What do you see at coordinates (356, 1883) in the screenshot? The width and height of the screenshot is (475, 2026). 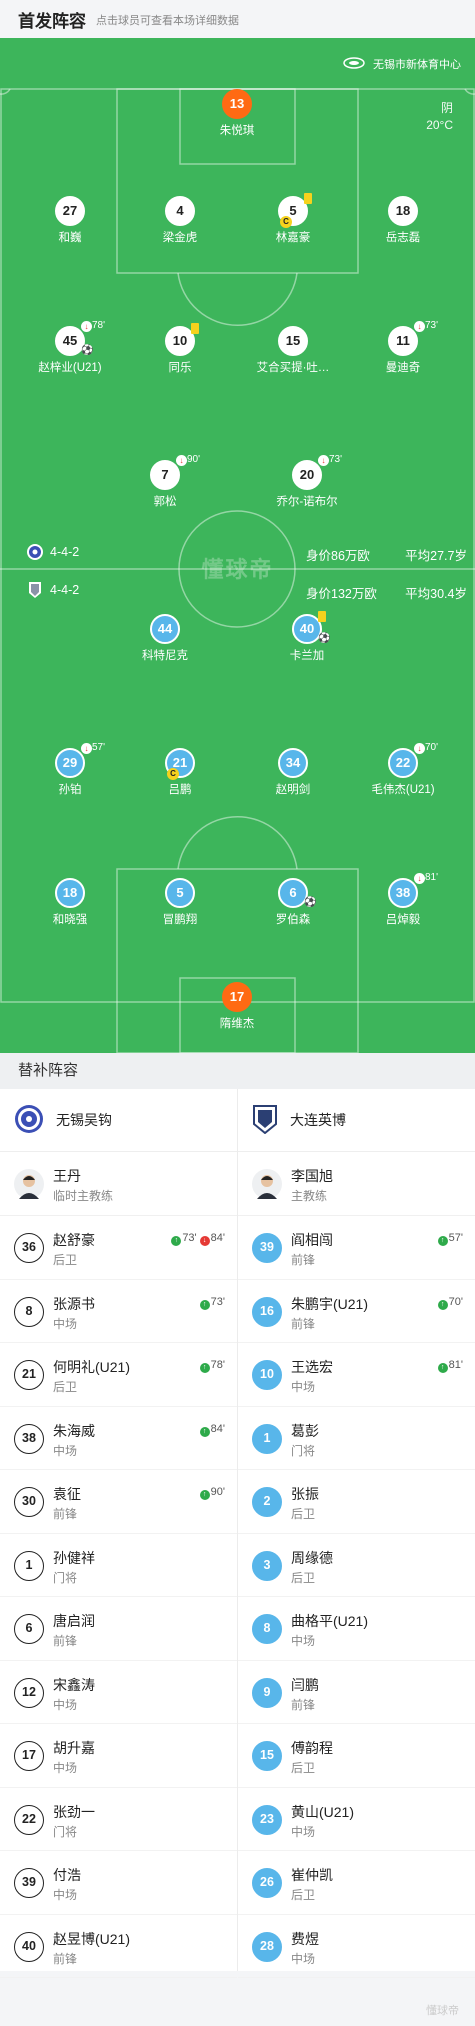 I see `sub-player-row: 26 崔仲凯 后卫` at bounding box center [356, 1883].